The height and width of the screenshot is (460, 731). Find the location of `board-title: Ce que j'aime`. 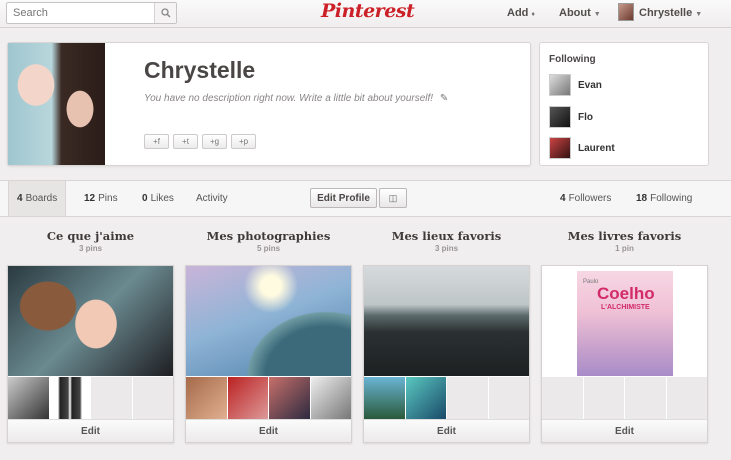

board-title: Ce que j'aime is located at coordinates (90, 236).